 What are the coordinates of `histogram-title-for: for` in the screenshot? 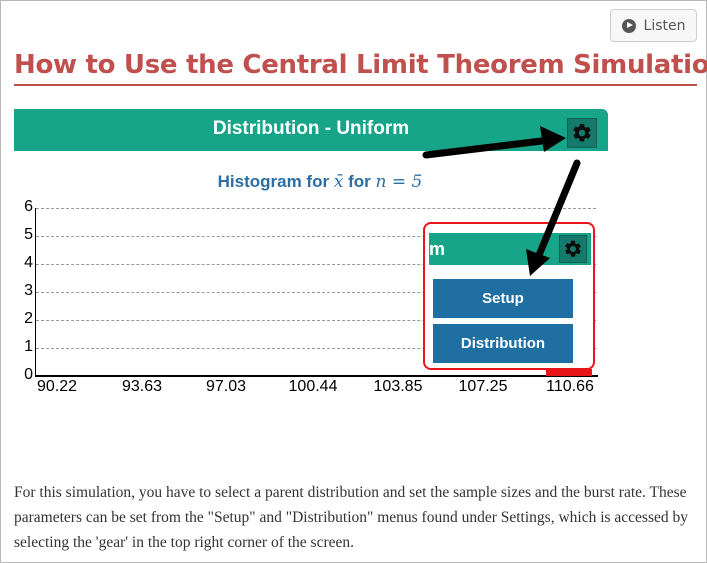 It's located at (359, 181).